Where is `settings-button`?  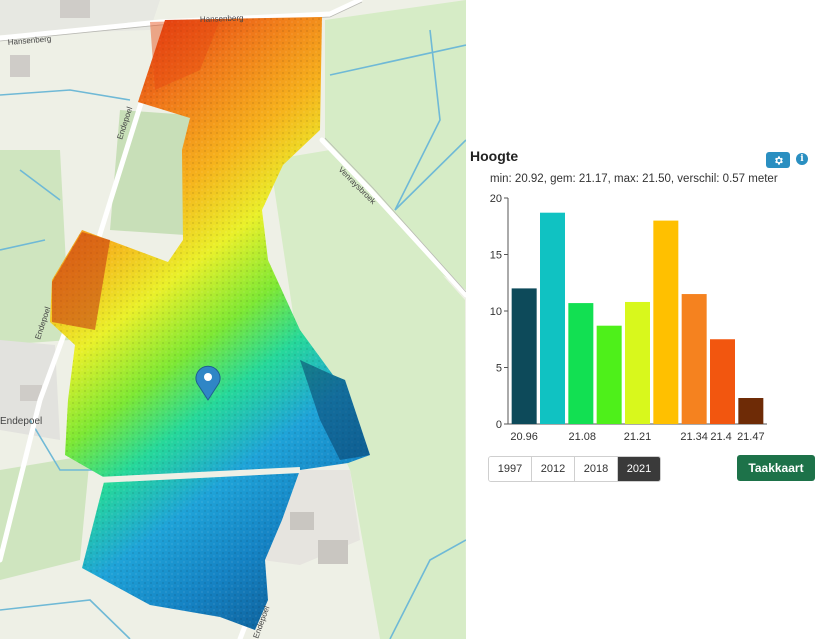
settings-button is located at coordinates (778, 160).